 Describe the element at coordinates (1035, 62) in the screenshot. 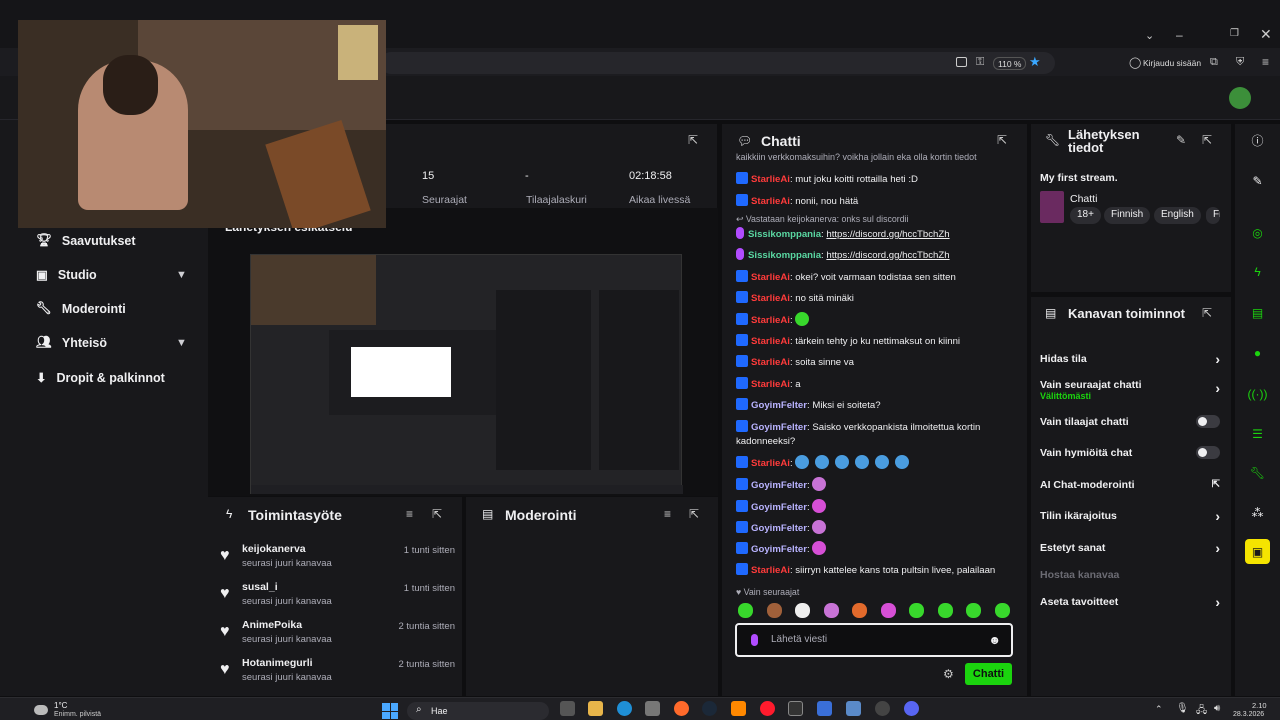

I see `bookmark-star-icon: ★` at that location.